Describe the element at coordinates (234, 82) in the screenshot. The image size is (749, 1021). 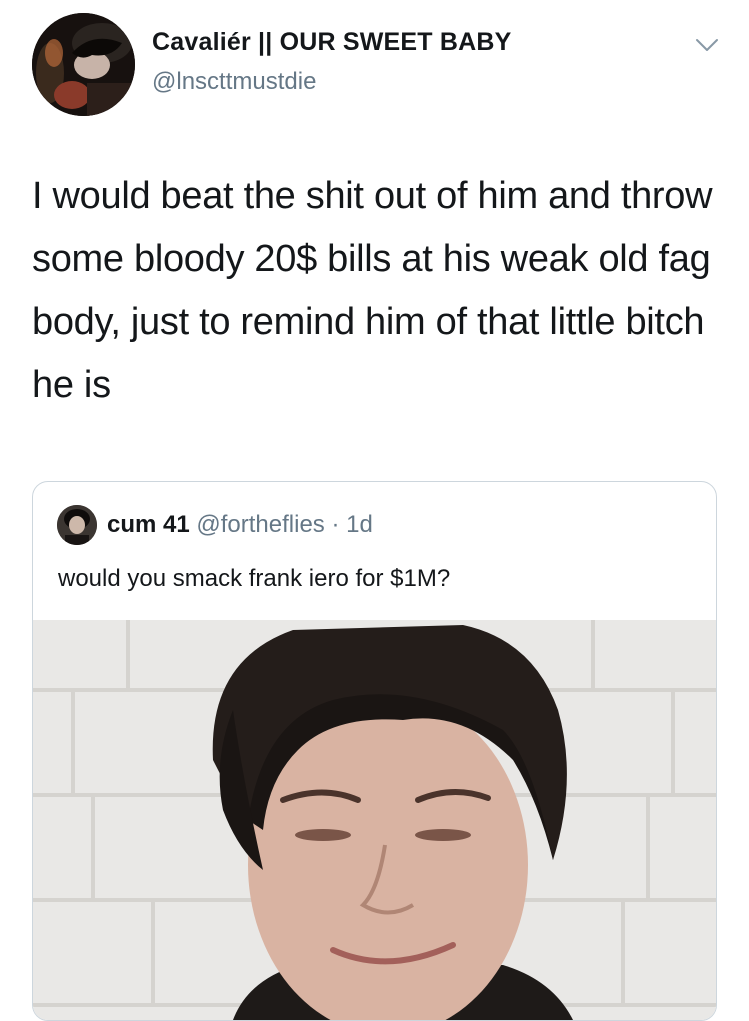
I see `author-handle: @lnscttmustdie` at that location.